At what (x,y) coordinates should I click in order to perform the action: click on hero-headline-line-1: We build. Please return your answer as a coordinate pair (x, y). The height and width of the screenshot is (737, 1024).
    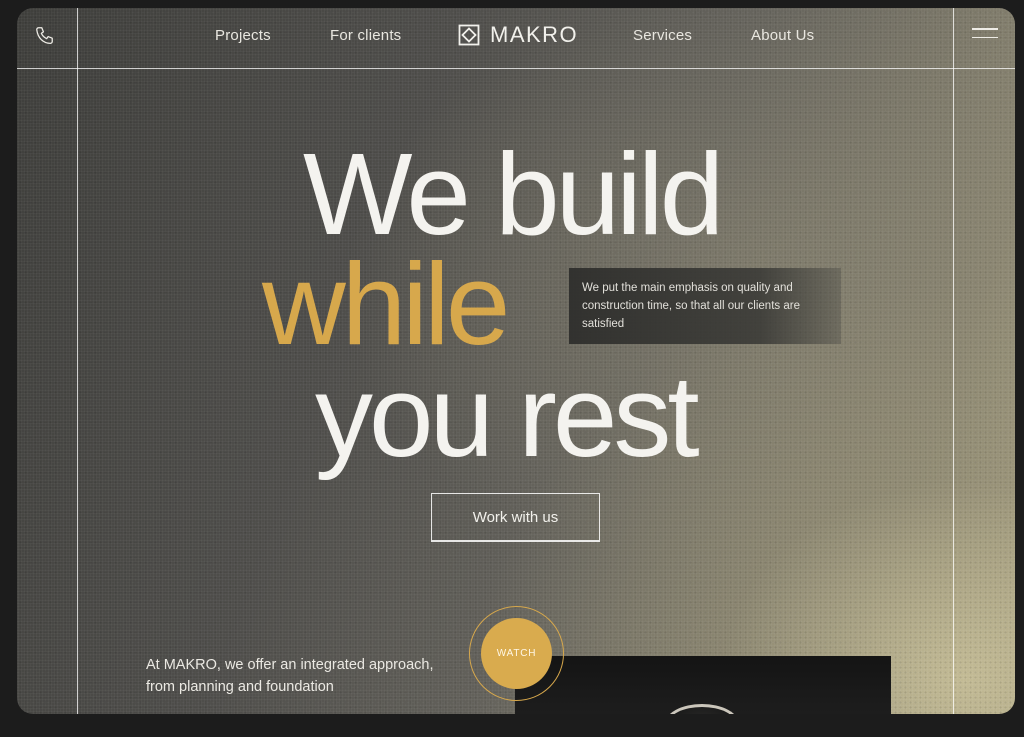
    Looking at the image, I should click on (513, 194).